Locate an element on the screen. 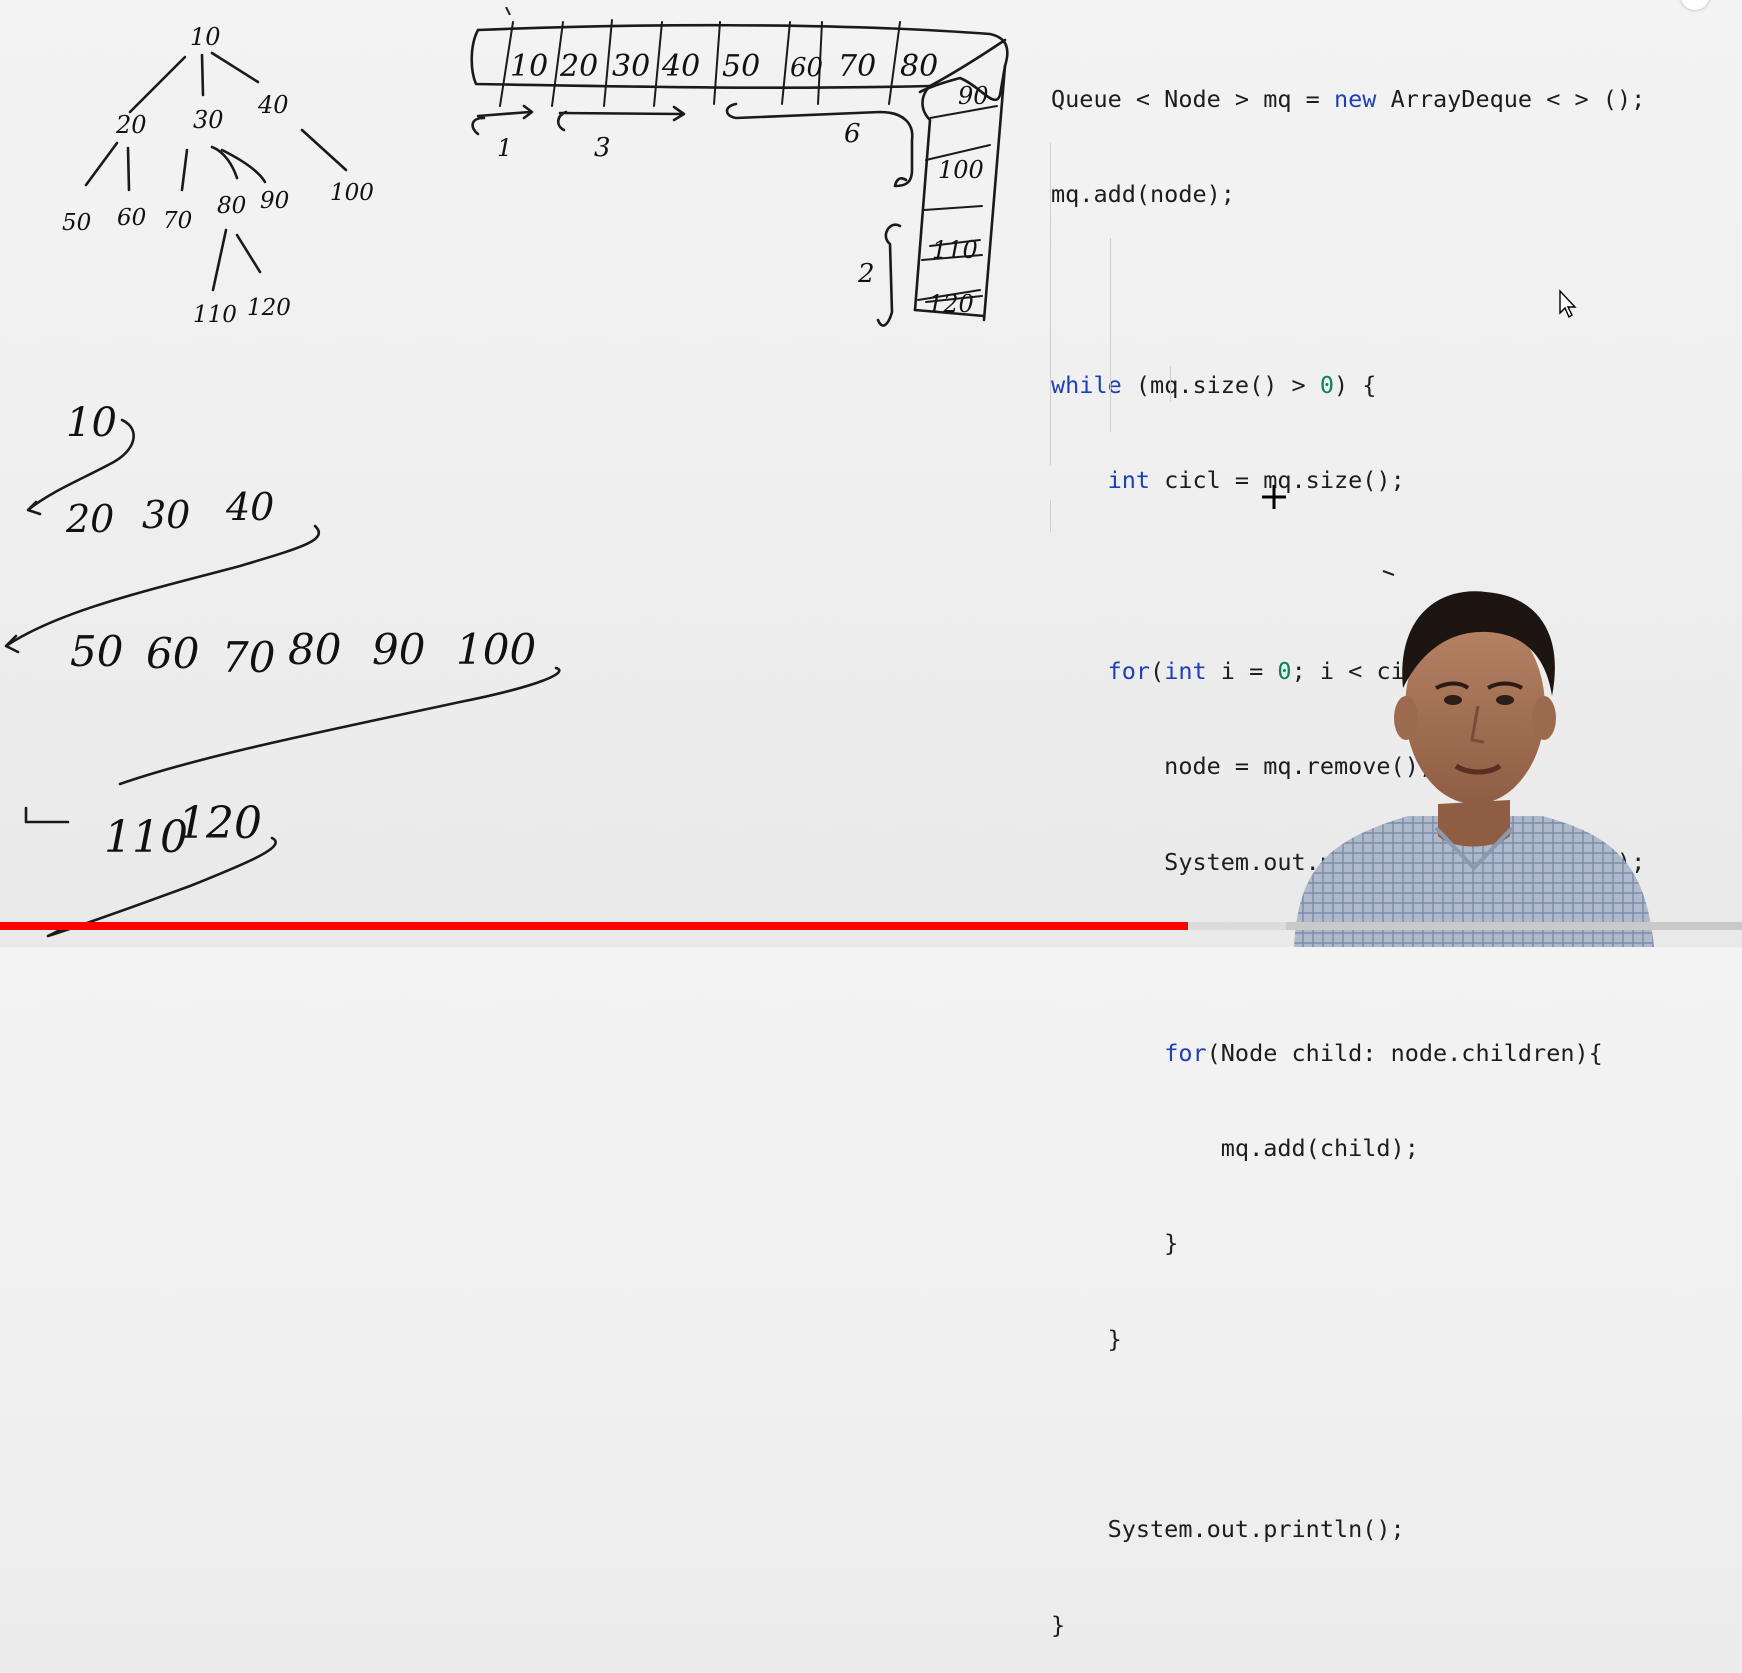  video-progress-bar is located at coordinates (871, 926).